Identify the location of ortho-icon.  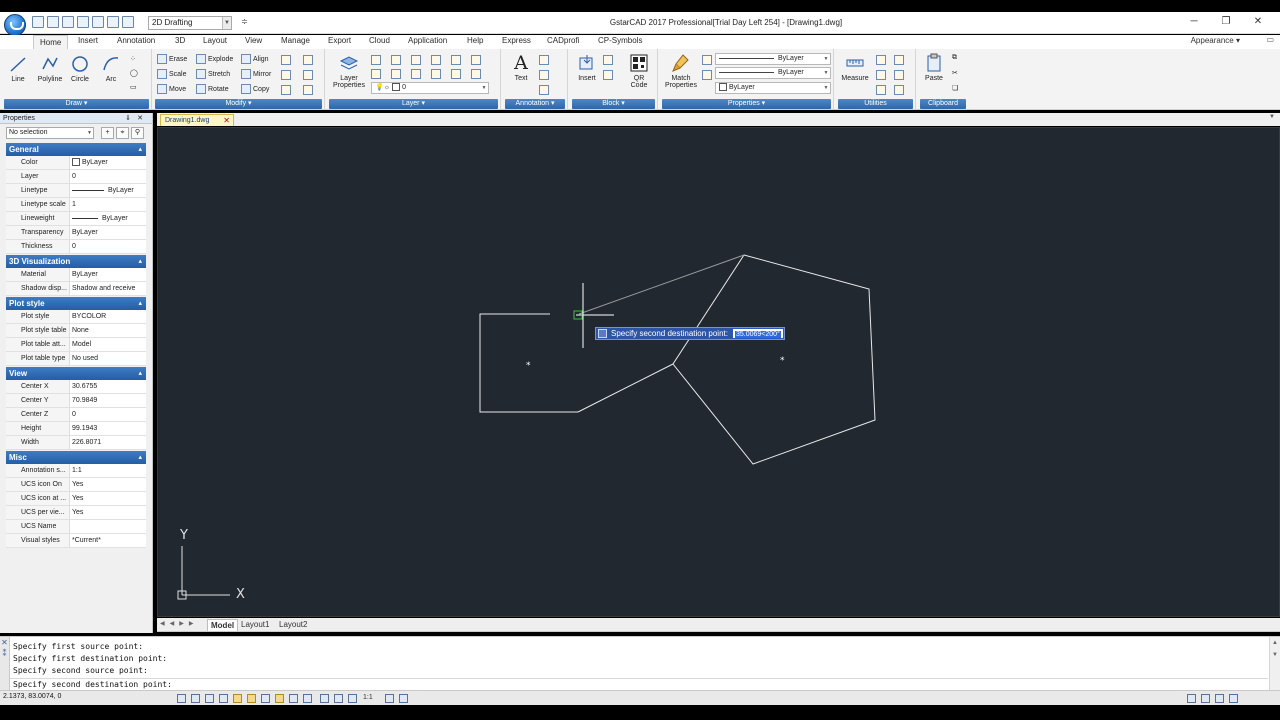
(209, 698).